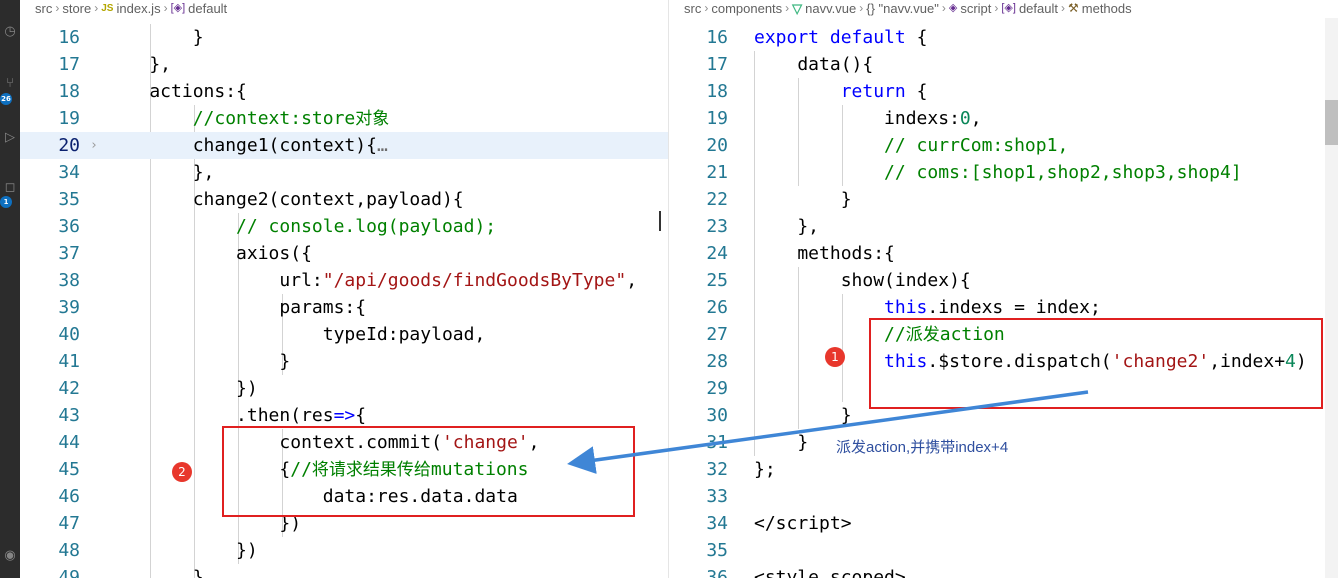 Image resolution: width=1338 pixels, height=578 pixels. Describe the element at coordinates (835, 357) in the screenshot. I see `step-marker-1: 1` at that location.